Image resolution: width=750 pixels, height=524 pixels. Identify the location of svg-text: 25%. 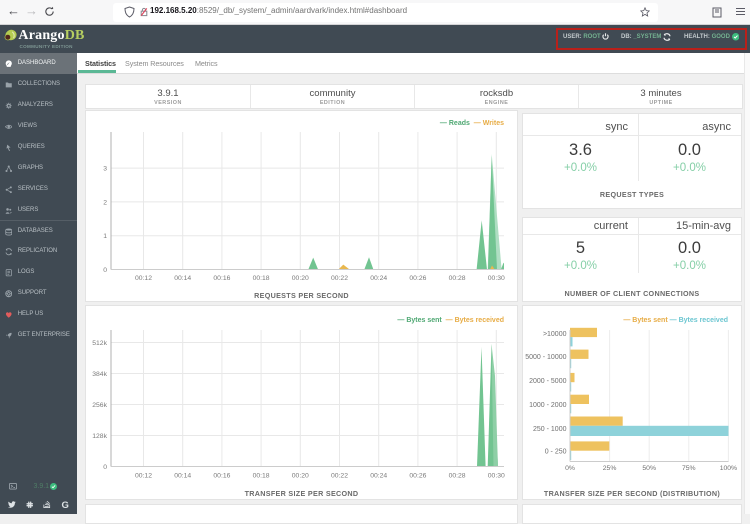
(610, 468).